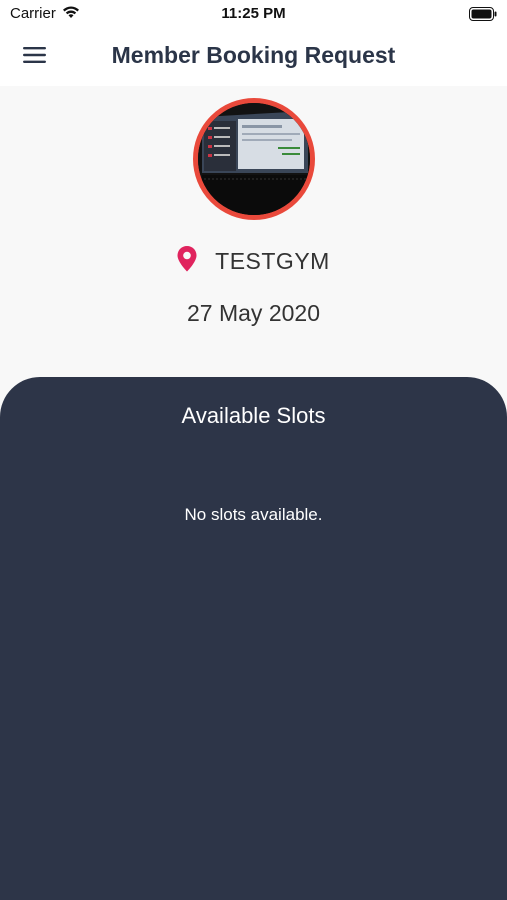 This screenshot has height=900, width=507. What do you see at coordinates (253, 313) in the screenshot?
I see `booking-date: 27 May 2020` at bounding box center [253, 313].